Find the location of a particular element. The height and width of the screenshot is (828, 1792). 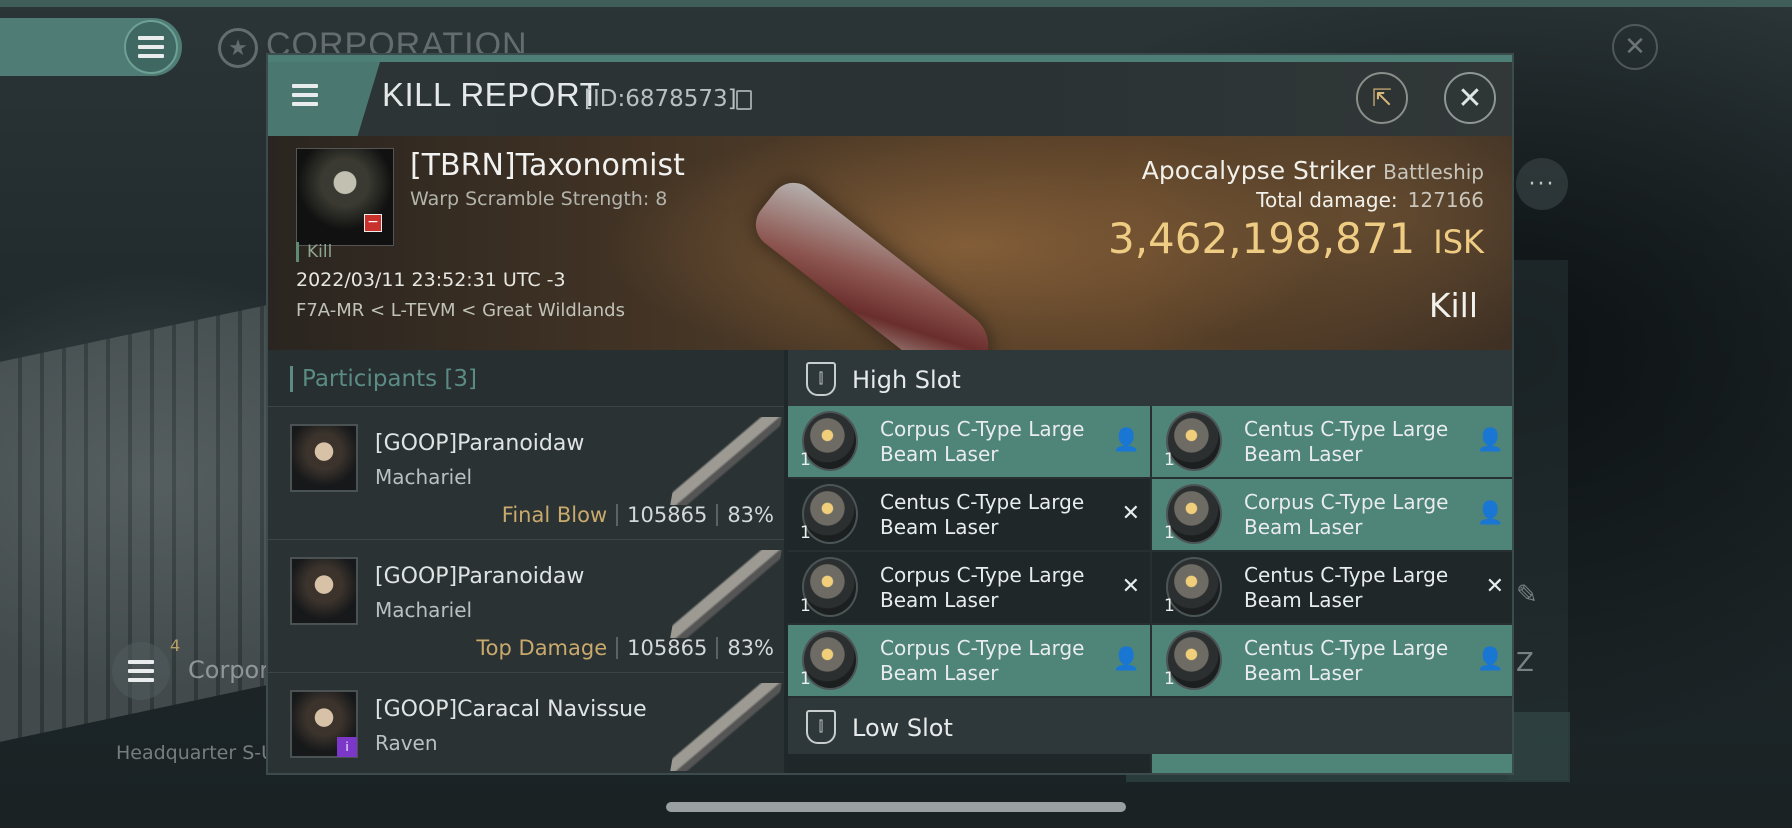

headquarter-label: Headquarter S-U is located at coordinates (196, 753).